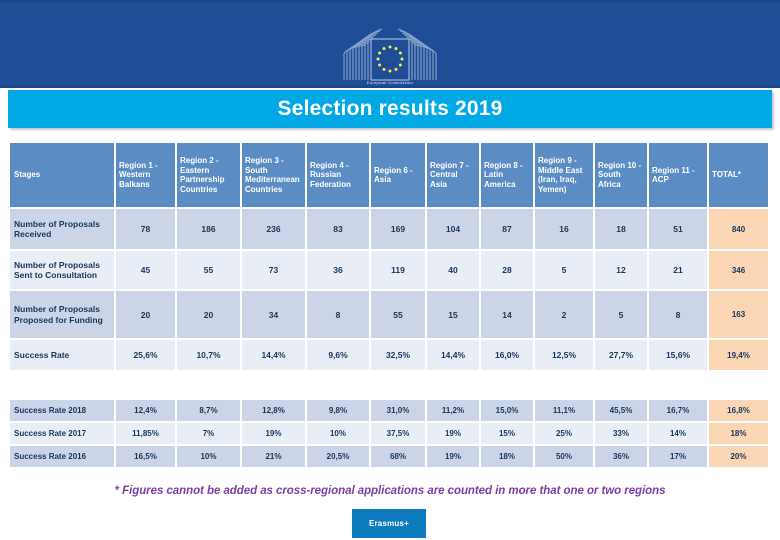  Describe the element at coordinates (507, 410) in the screenshot. I see `cell: 15,0%` at that location.